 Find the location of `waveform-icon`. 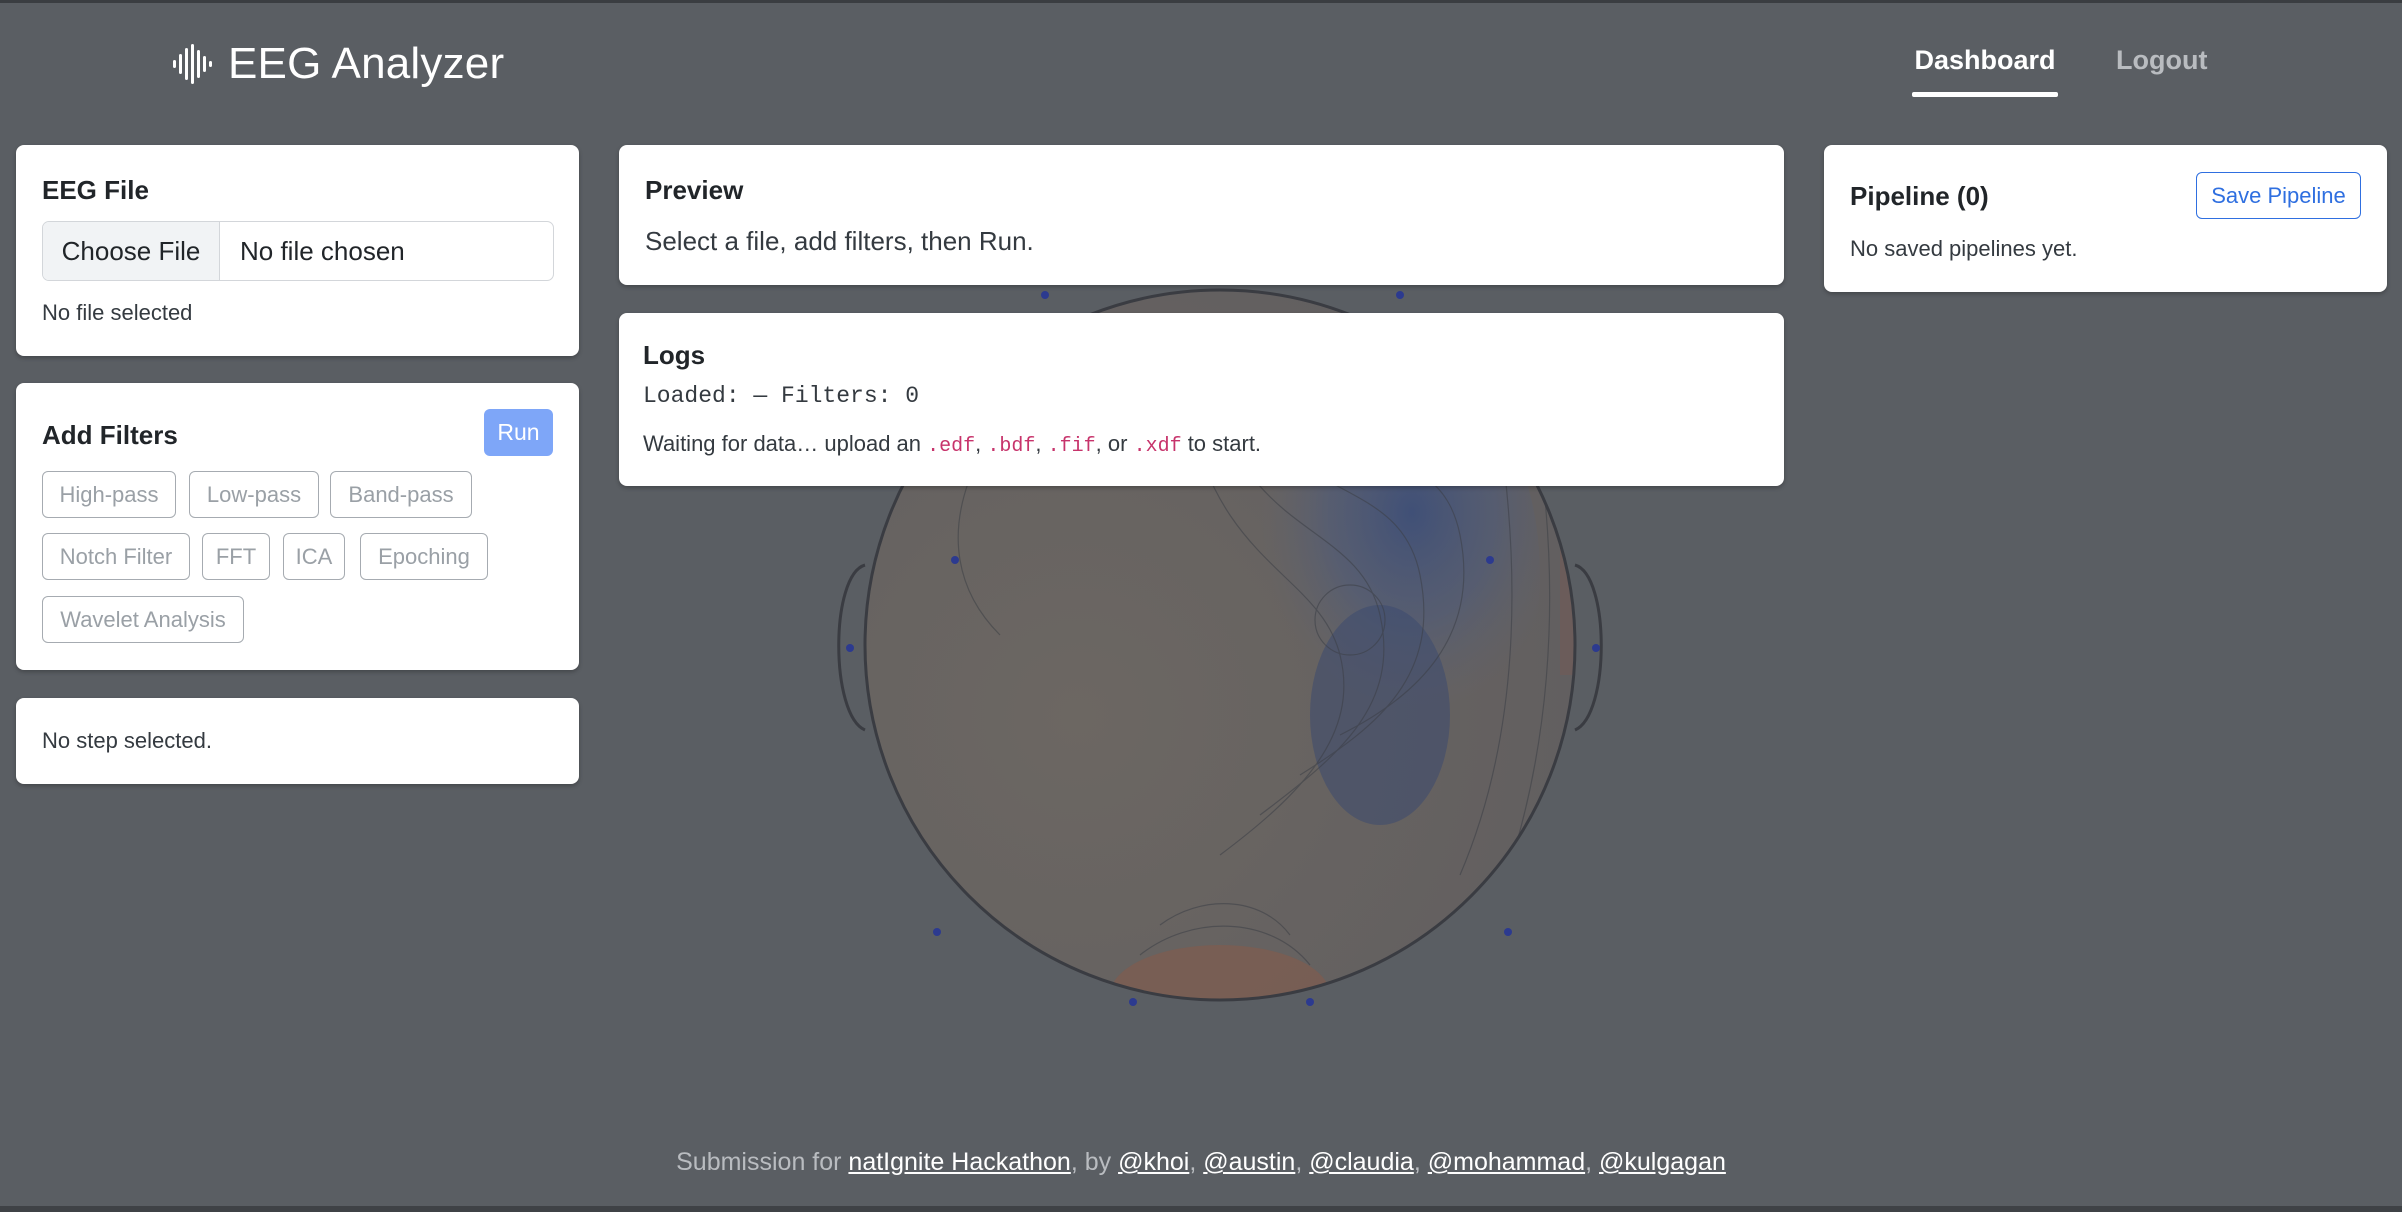

waveform-icon is located at coordinates (192, 64).